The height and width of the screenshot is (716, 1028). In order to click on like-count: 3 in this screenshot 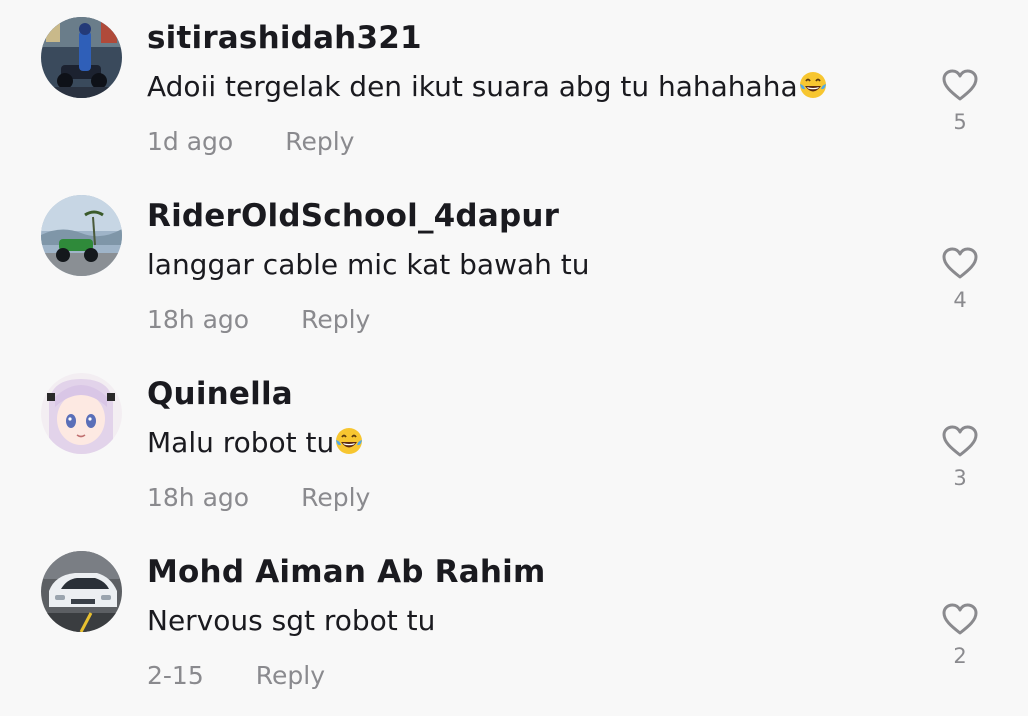, I will do `click(960, 478)`.